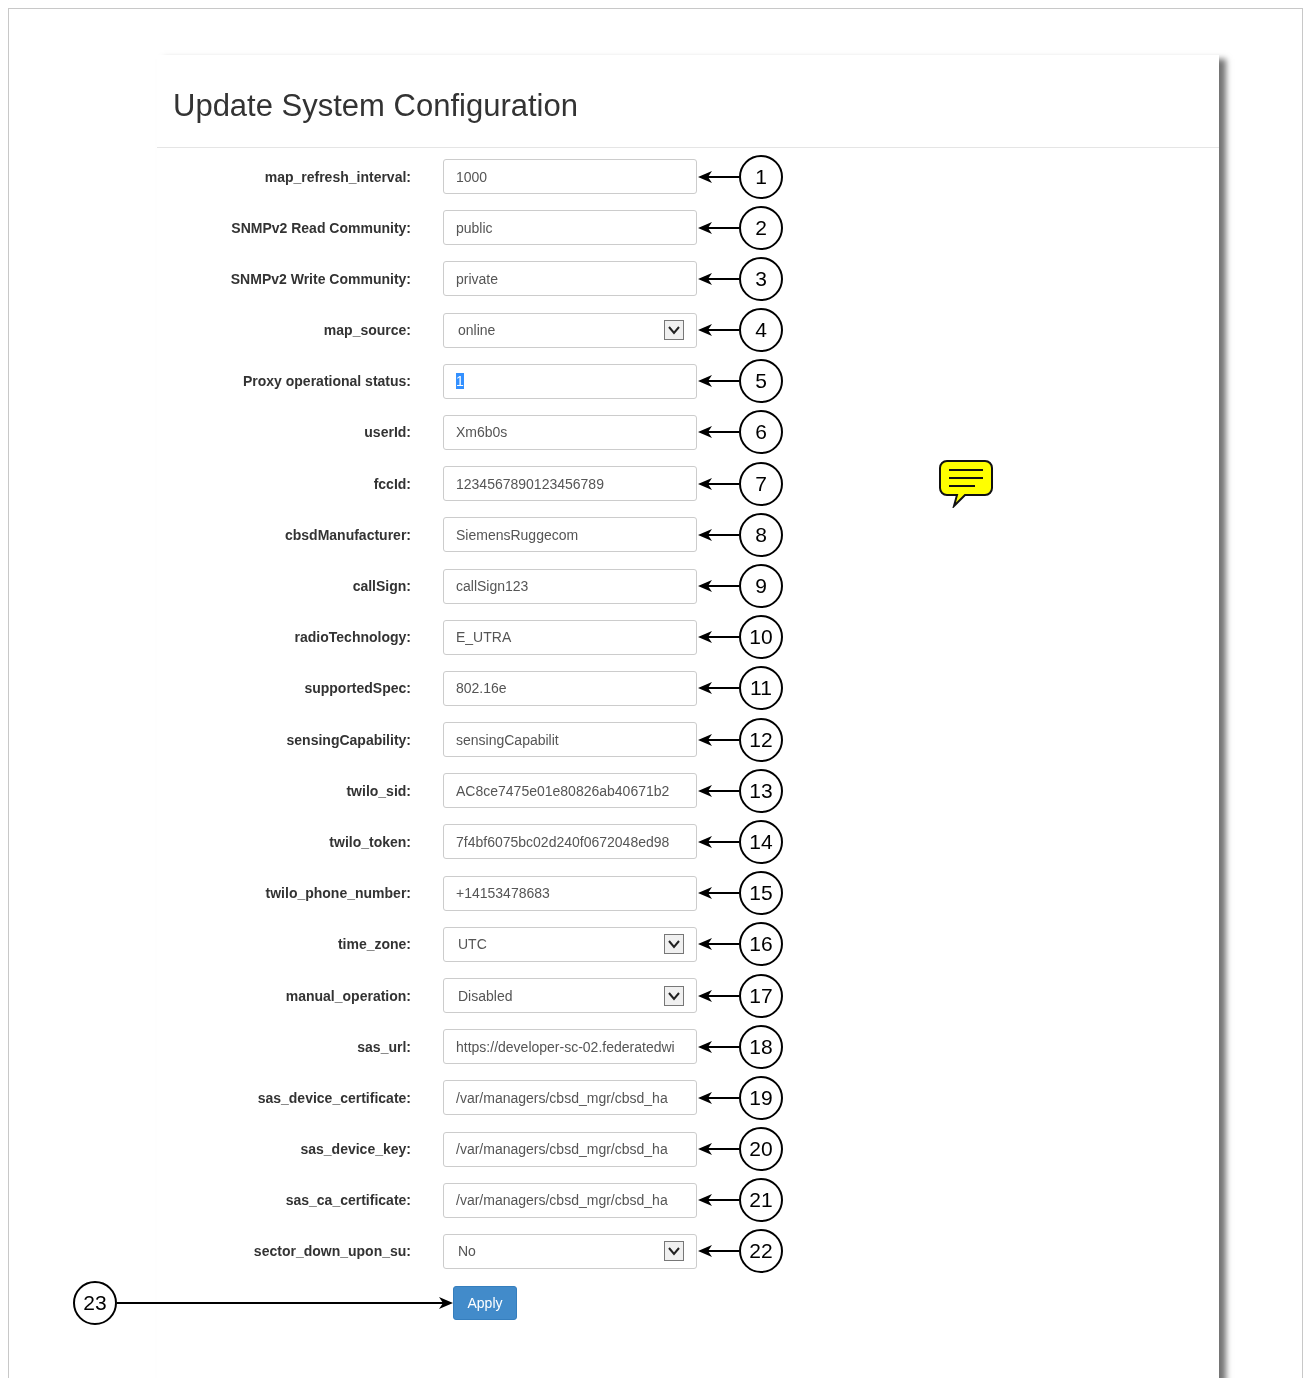  Describe the element at coordinates (761, 586) in the screenshot. I see `callout-number: 9` at that location.